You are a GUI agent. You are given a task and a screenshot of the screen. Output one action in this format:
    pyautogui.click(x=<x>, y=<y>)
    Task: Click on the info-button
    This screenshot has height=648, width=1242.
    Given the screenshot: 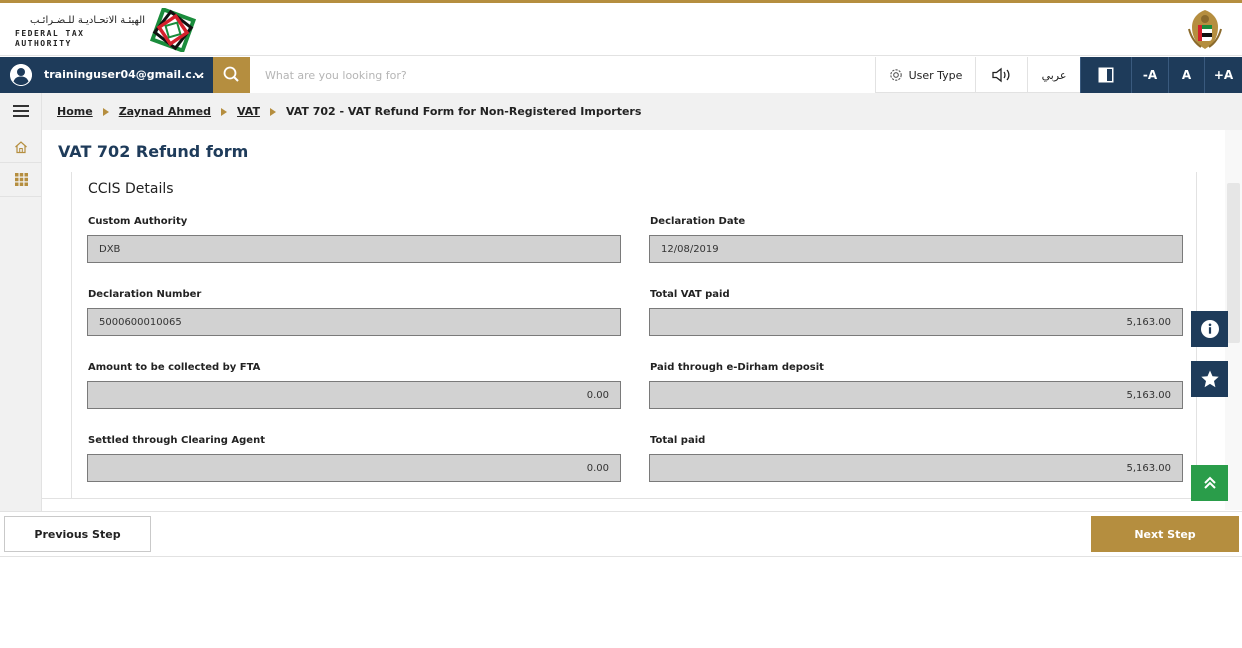 What is the action you would take?
    pyautogui.click(x=1209, y=329)
    